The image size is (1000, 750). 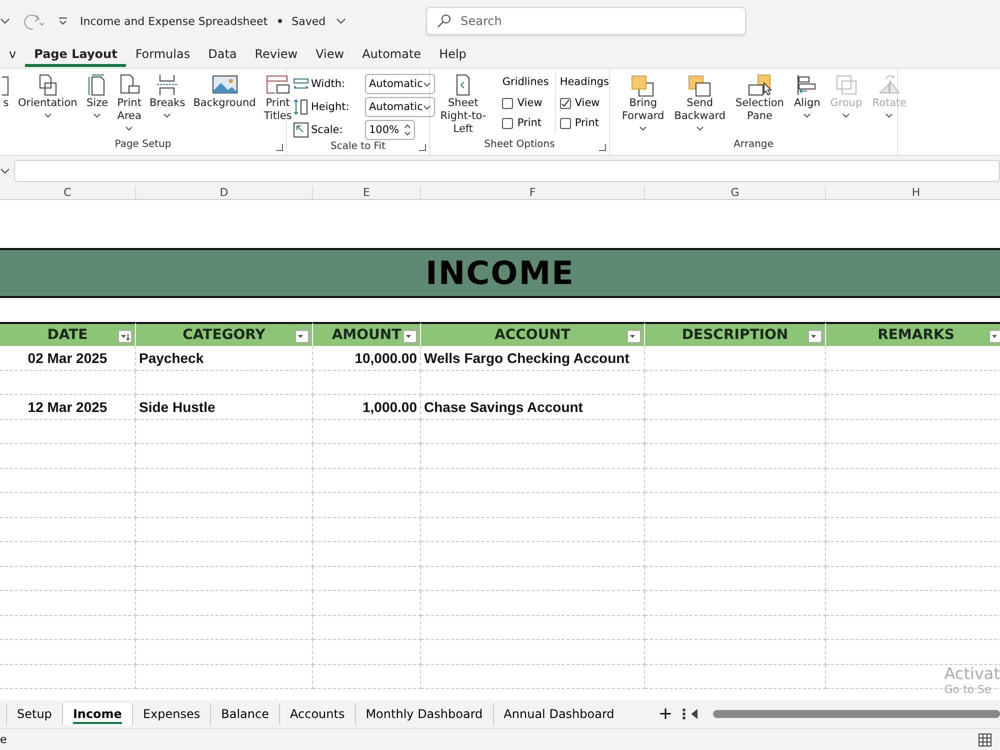 What do you see at coordinates (330, 107) in the screenshot?
I see `field-label: Height:` at bounding box center [330, 107].